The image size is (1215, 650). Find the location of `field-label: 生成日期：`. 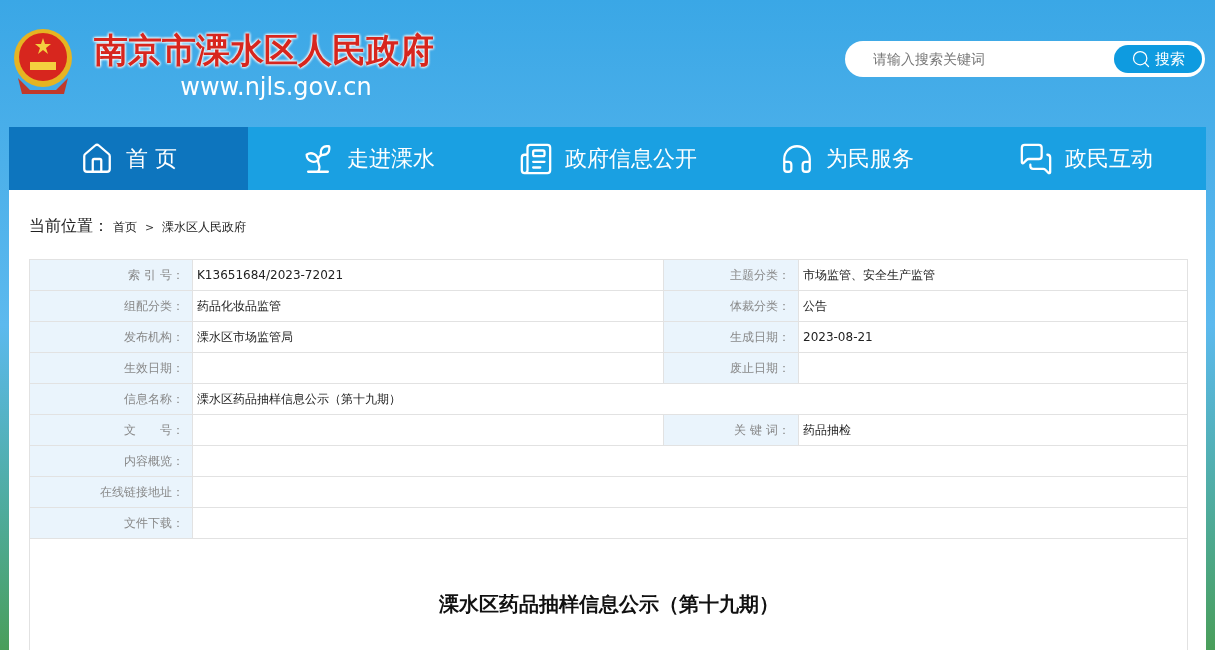

field-label: 生成日期： is located at coordinates (731, 337).